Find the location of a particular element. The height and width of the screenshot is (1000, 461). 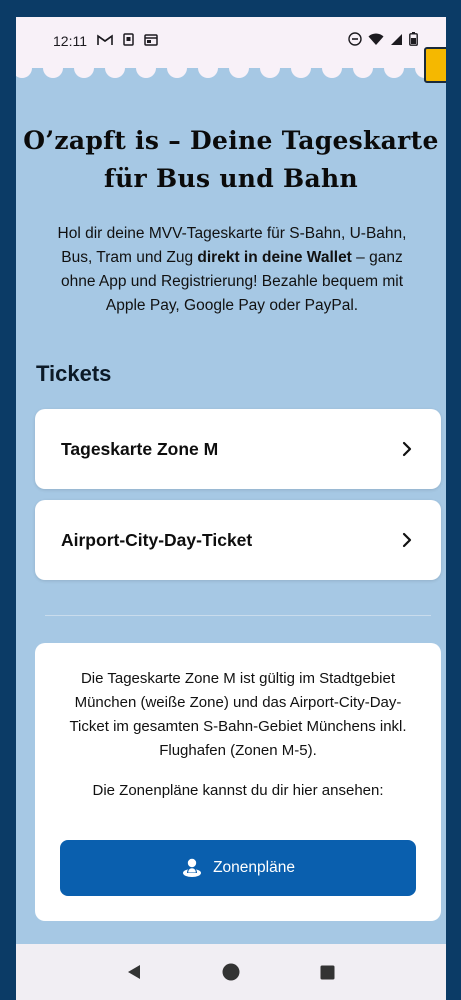

signal-icon is located at coordinates (396, 41).